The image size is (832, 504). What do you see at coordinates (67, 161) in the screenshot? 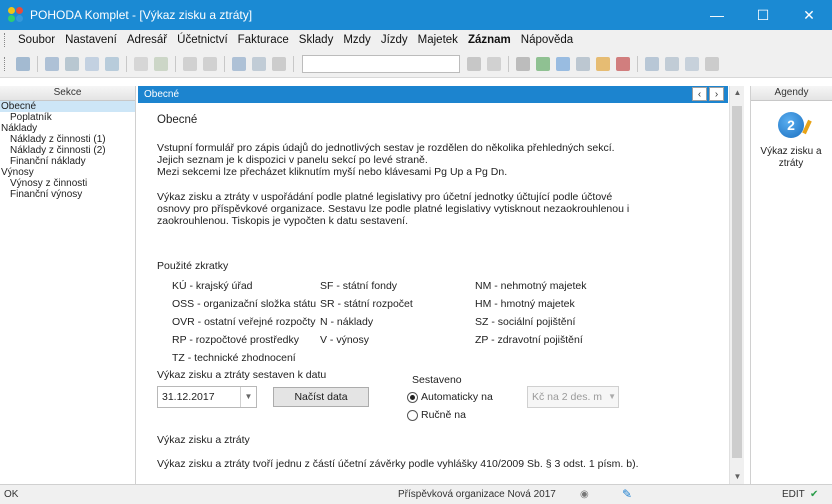
I see `section-item-financni-naklady: Finanční náklady` at bounding box center [67, 161].